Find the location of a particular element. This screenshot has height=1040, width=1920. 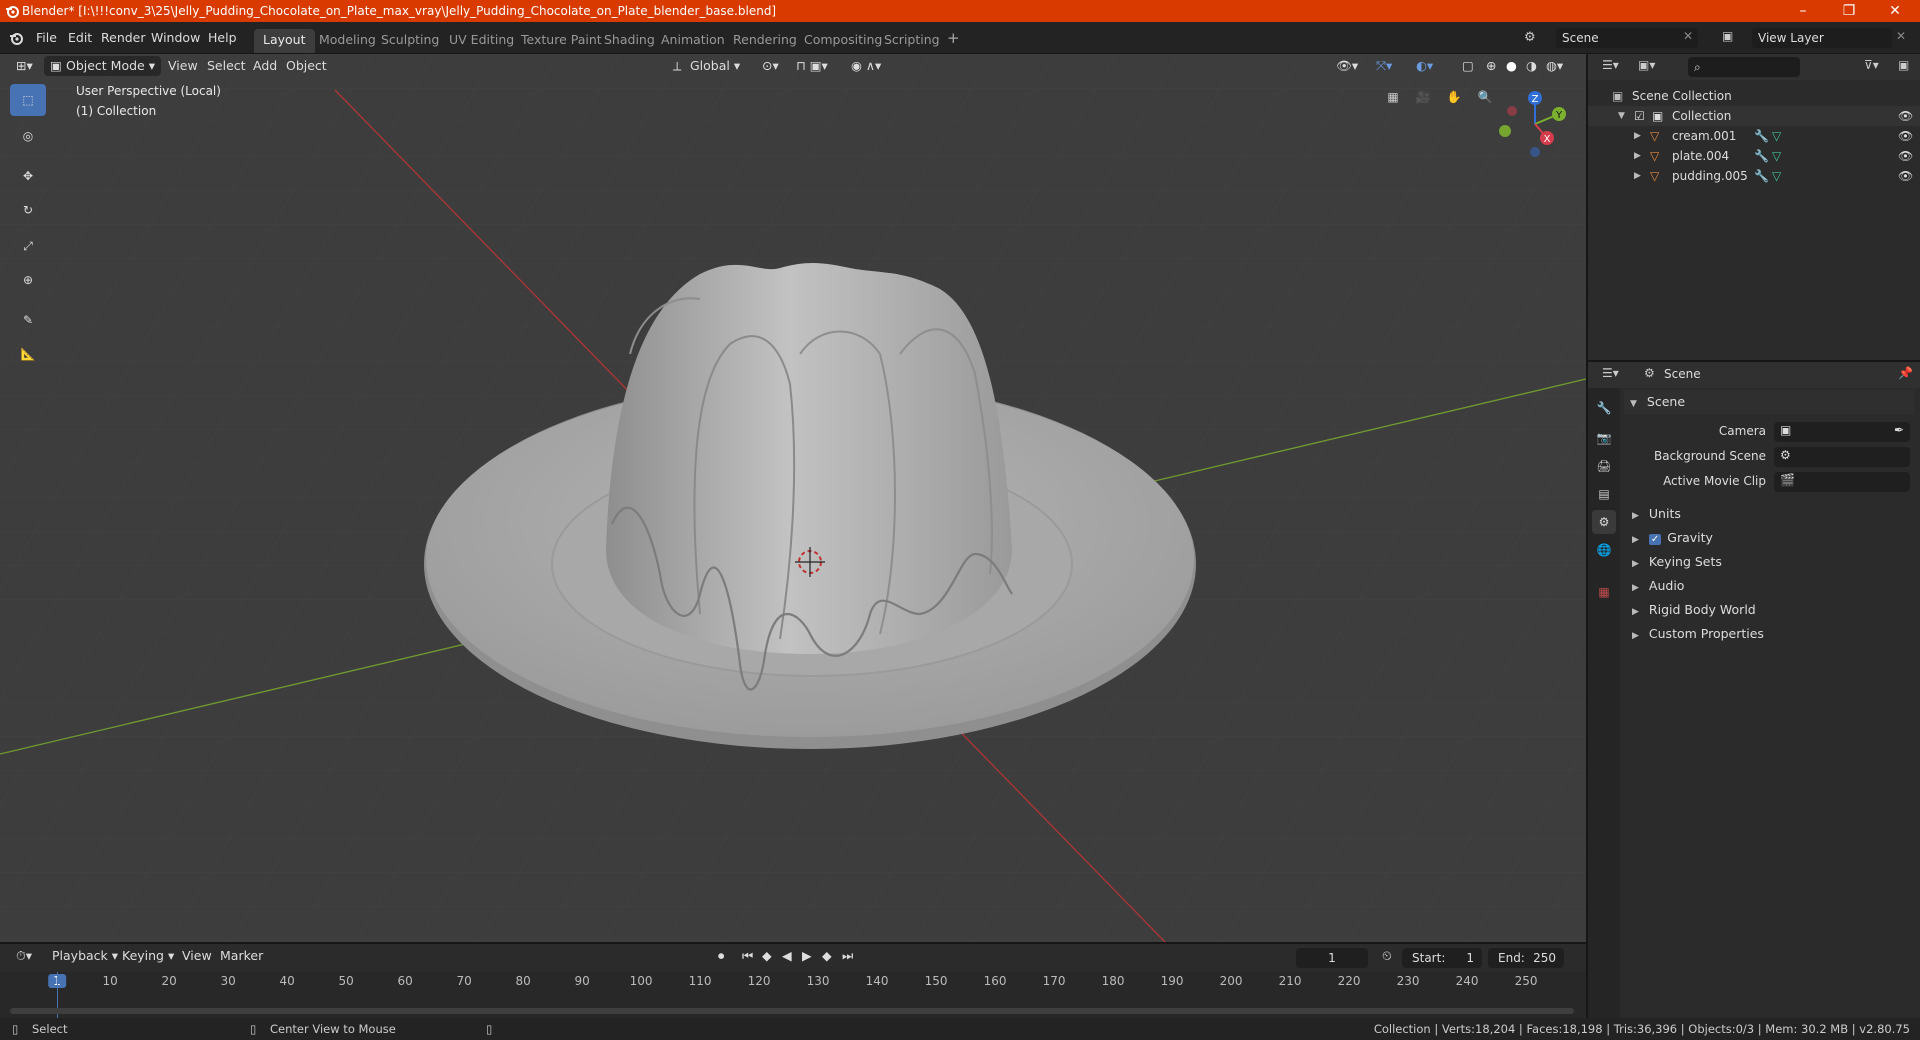

measure-tool: 📐 is located at coordinates (28, 354).